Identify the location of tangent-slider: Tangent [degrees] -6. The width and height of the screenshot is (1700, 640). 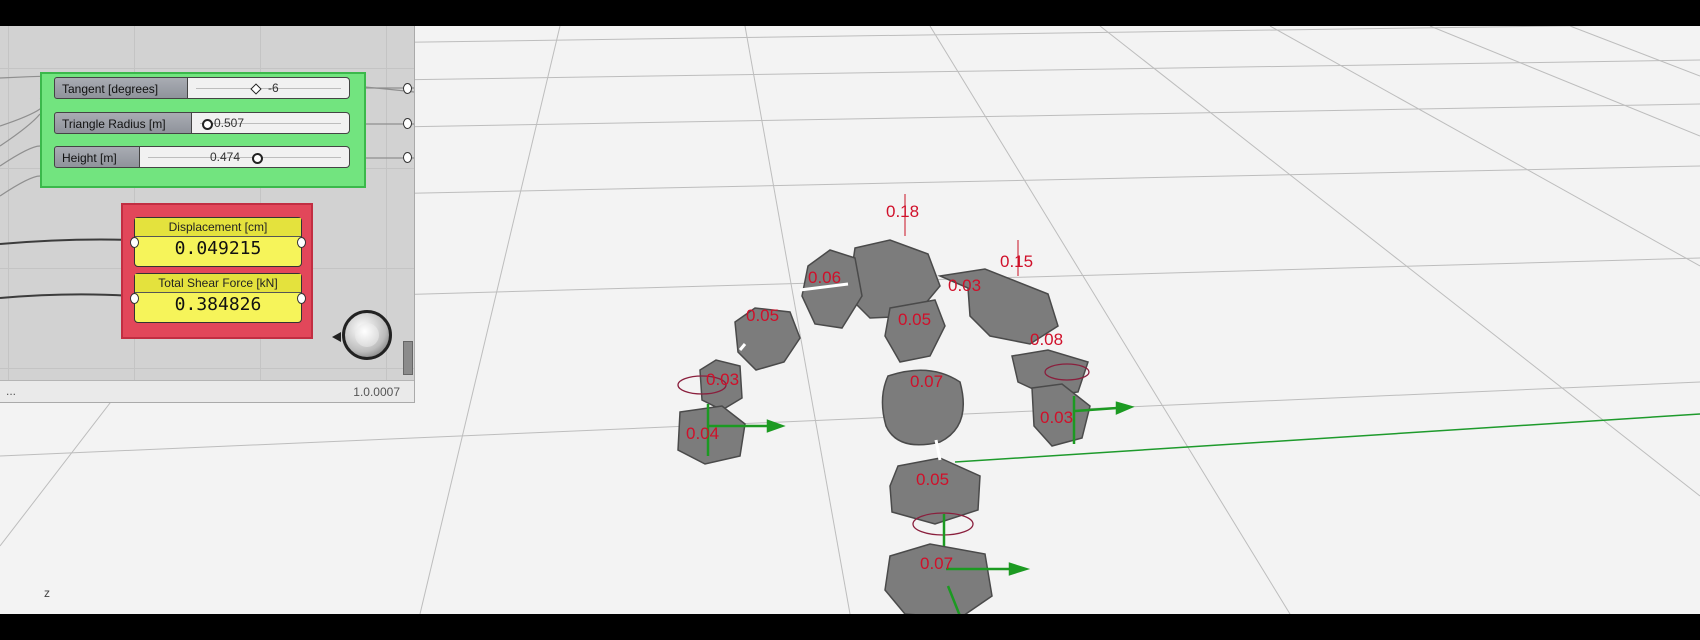
(233, 89).